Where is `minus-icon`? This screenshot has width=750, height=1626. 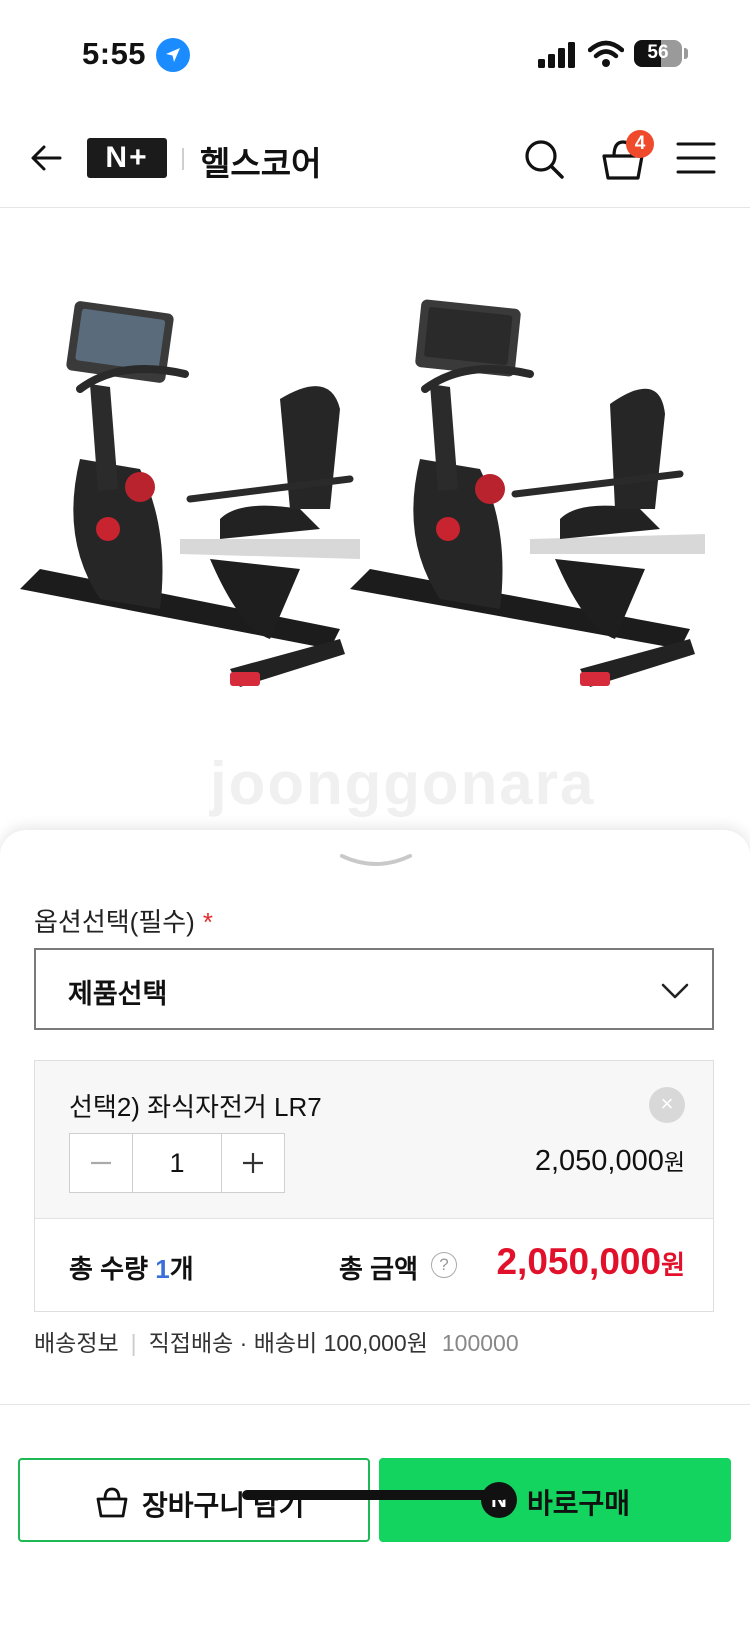
minus-icon is located at coordinates (101, 1163).